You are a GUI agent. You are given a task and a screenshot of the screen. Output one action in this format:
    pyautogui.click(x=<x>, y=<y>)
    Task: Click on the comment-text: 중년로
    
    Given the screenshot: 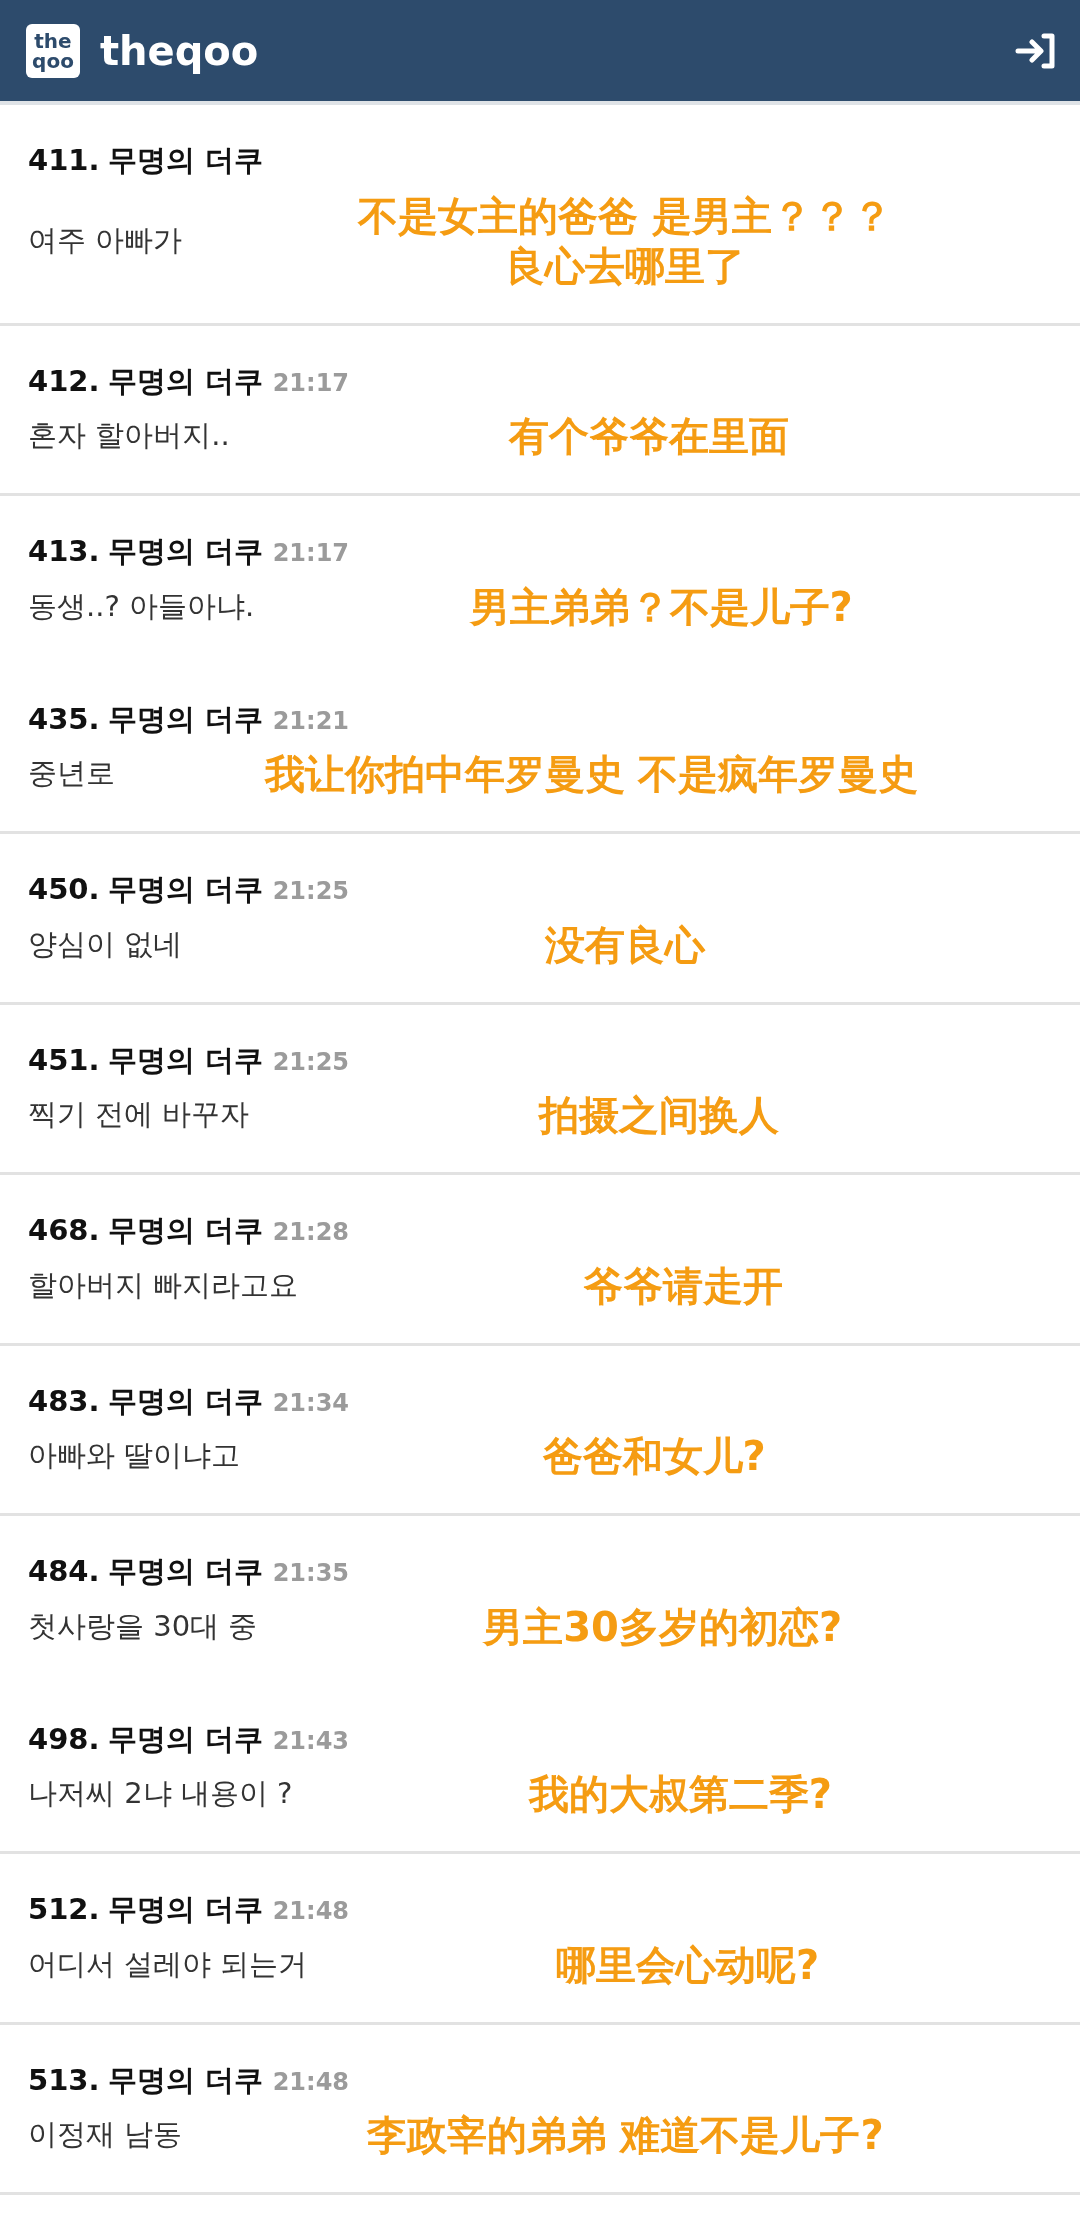 What is the action you would take?
    pyautogui.click(x=71, y=774)
    